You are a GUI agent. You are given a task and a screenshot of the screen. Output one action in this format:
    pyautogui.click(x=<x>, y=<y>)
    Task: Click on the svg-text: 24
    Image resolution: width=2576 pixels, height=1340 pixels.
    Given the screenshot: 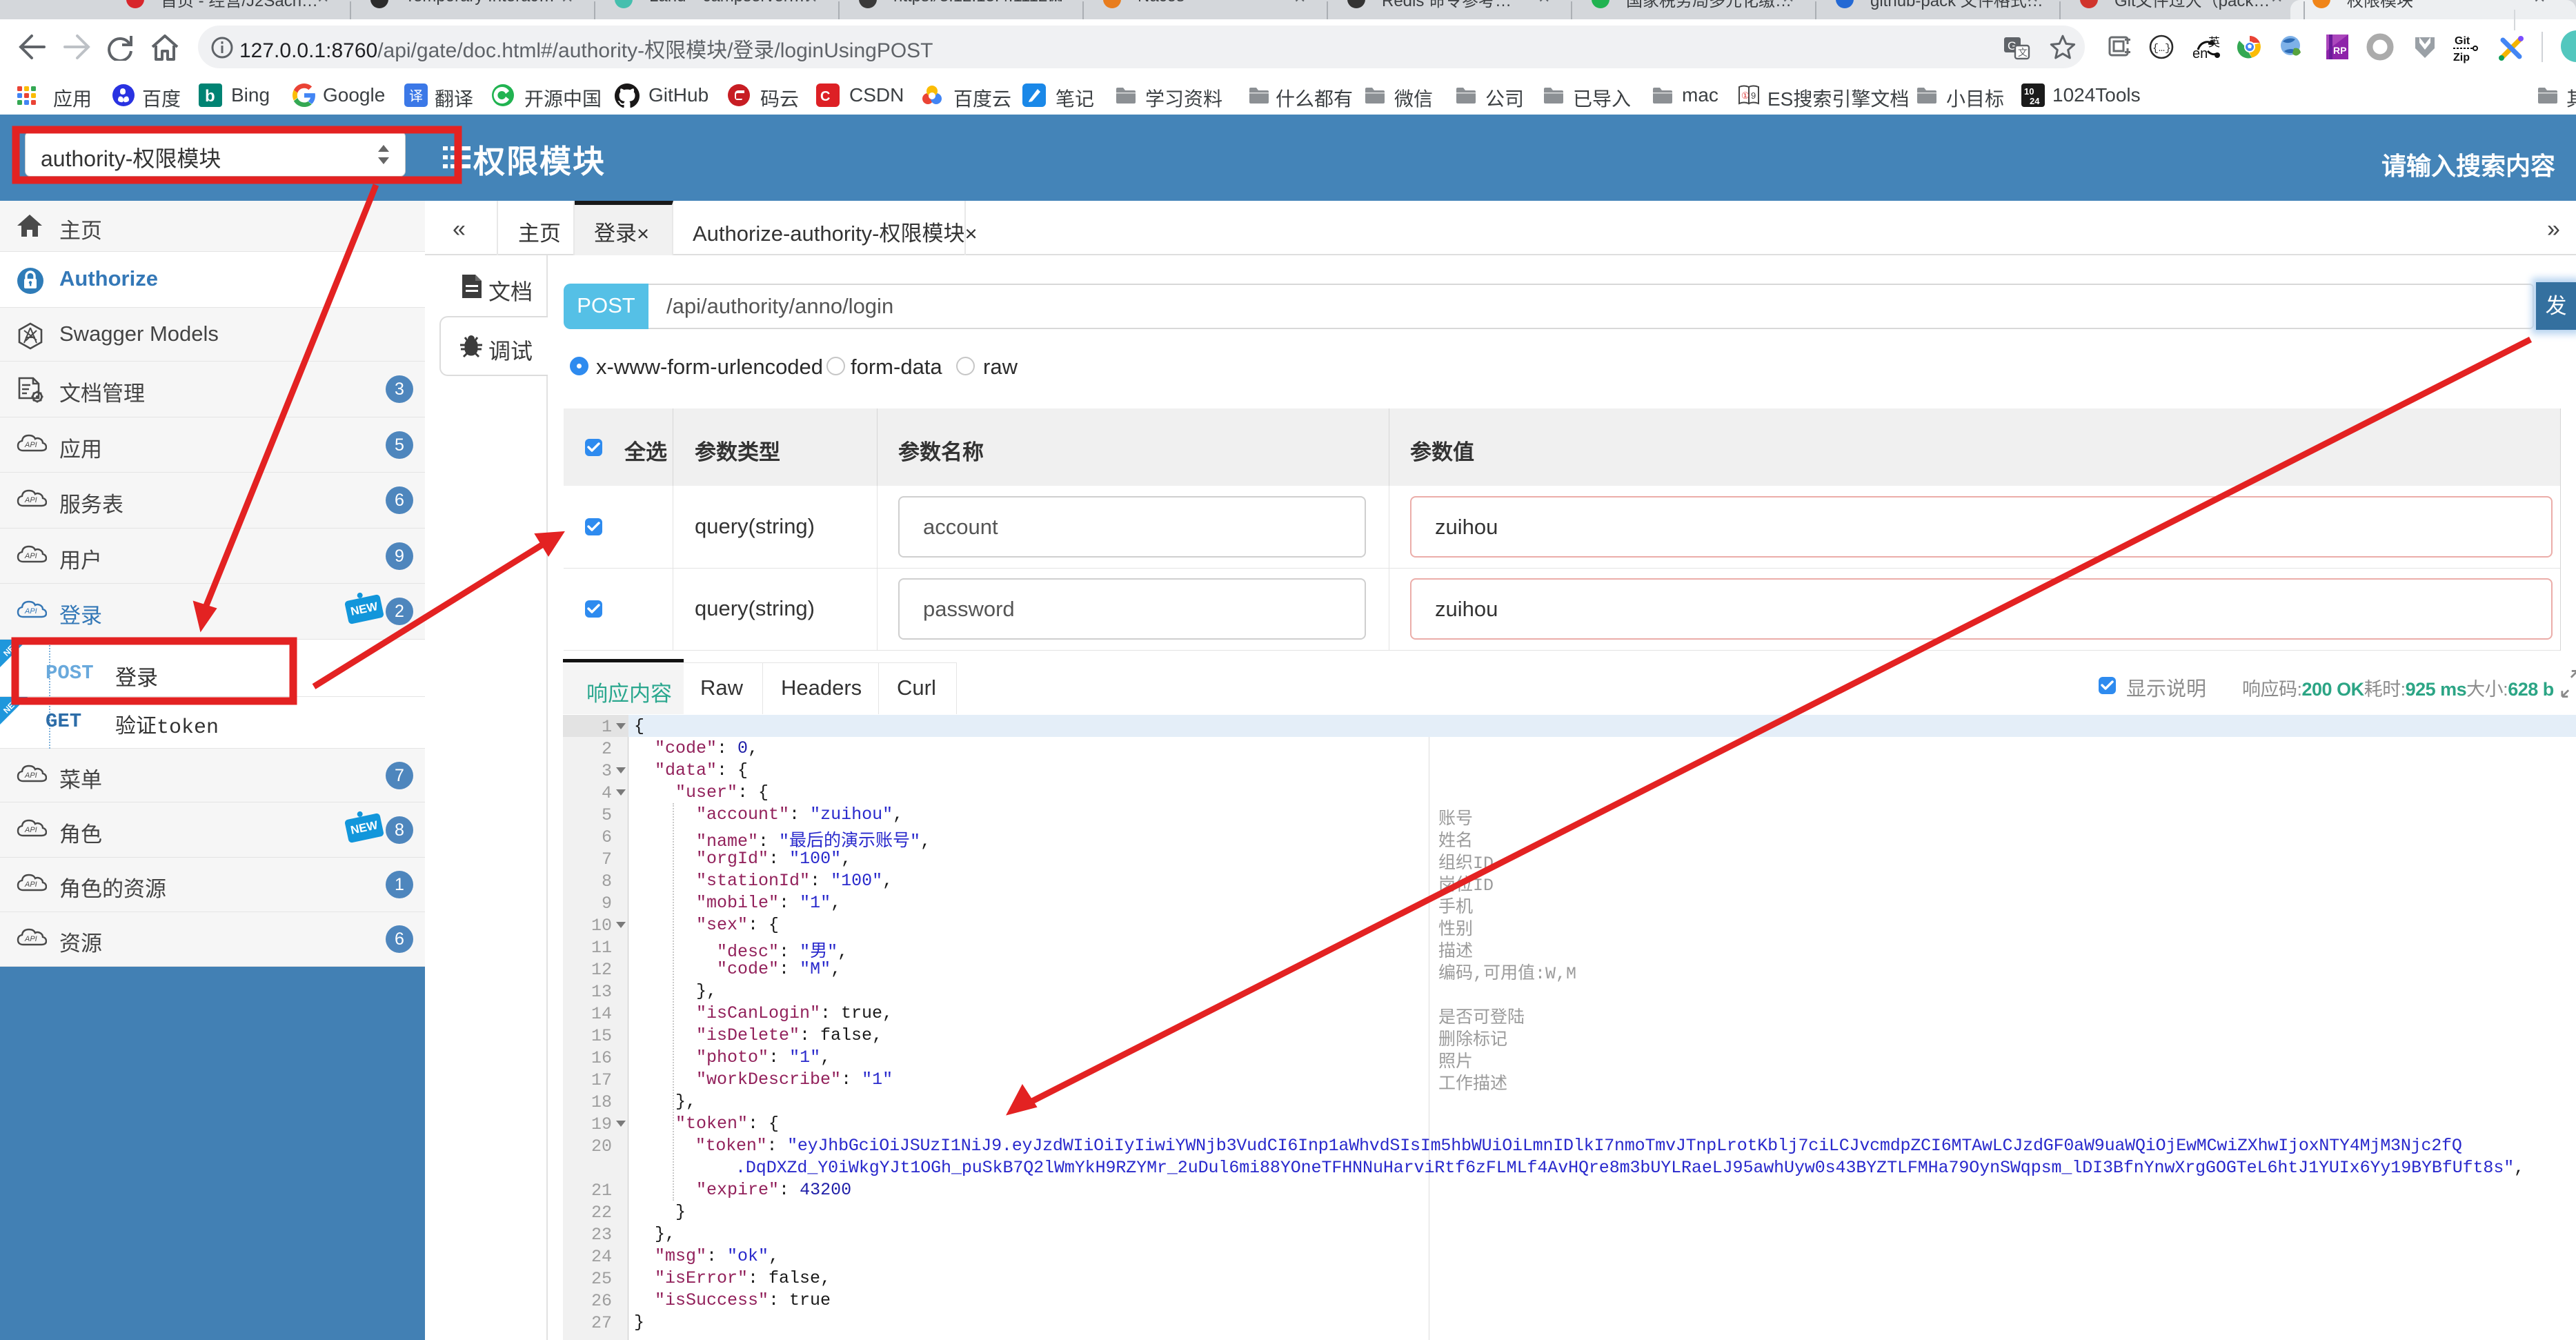 What is the action you would take?
    pyautogui.click(x=2035, y=101)
    